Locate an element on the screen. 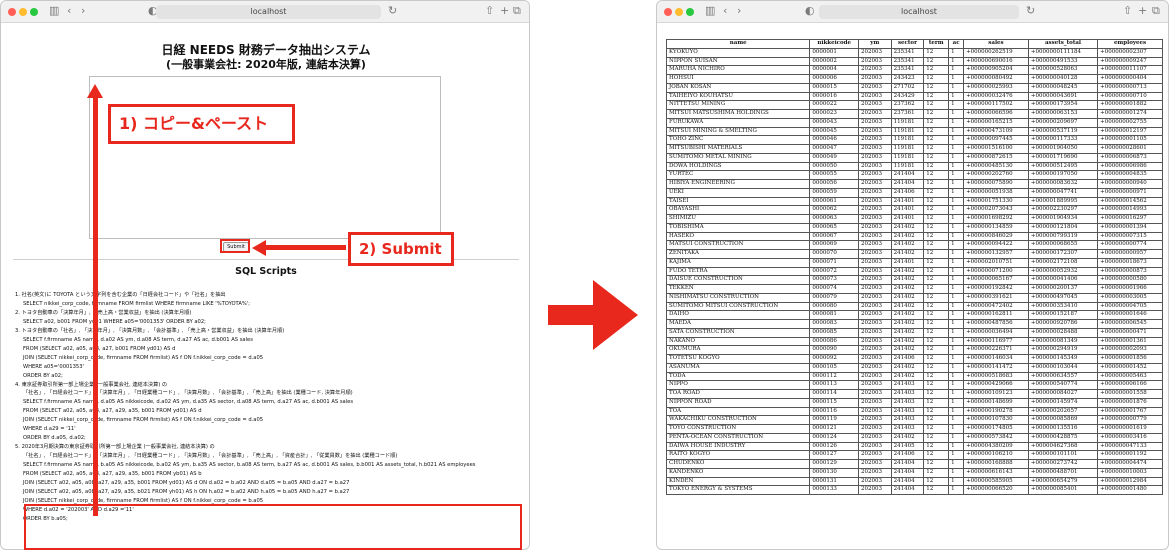 The height and width of the screenshot is (550, 1169). table-cell: +000000132957 is located at coordinates (996, 254).